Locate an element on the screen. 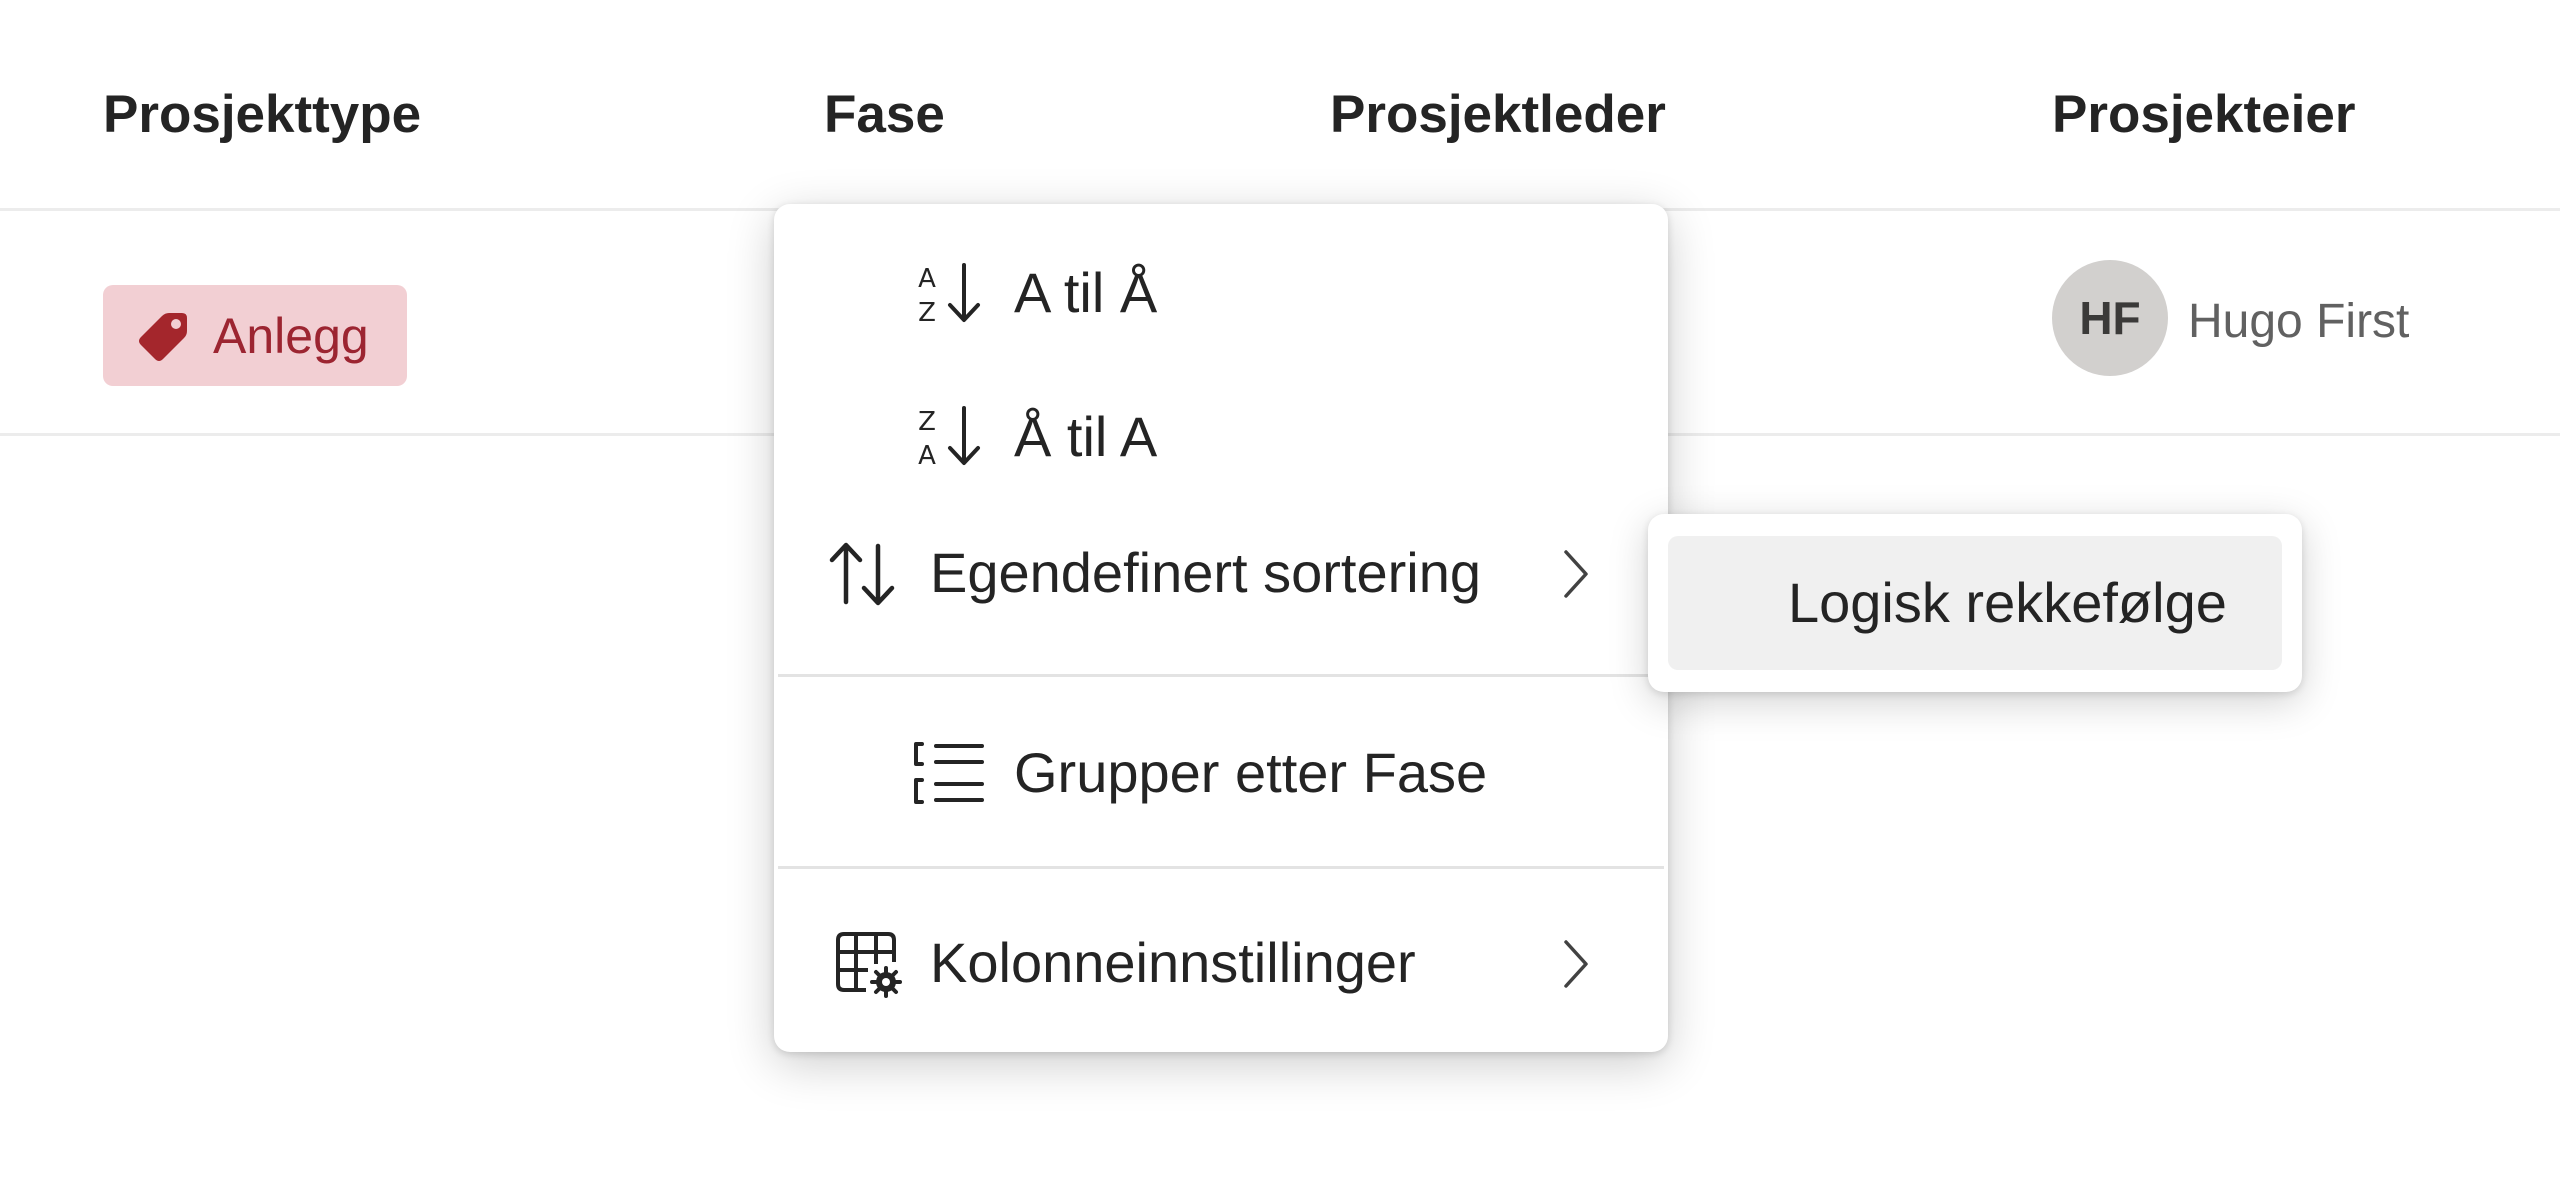 The image size is (2560, 1197). menu-item-group-by: Grupper etter Fase is located at coordinates (1221, 773).